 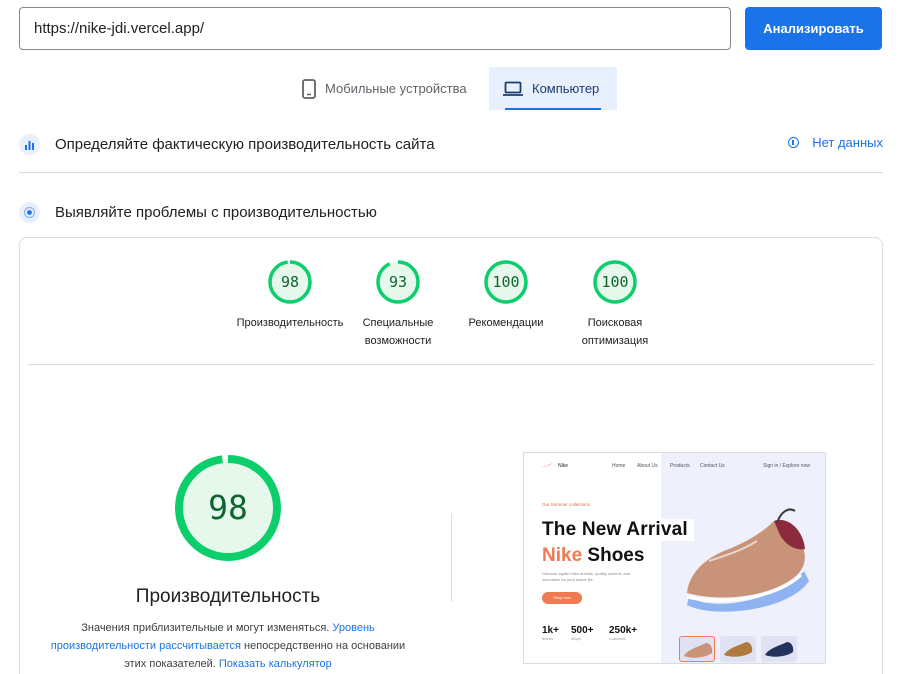 I want to click on screenshot-headline-2: Nike Shoes, so click(x=593, y=556).